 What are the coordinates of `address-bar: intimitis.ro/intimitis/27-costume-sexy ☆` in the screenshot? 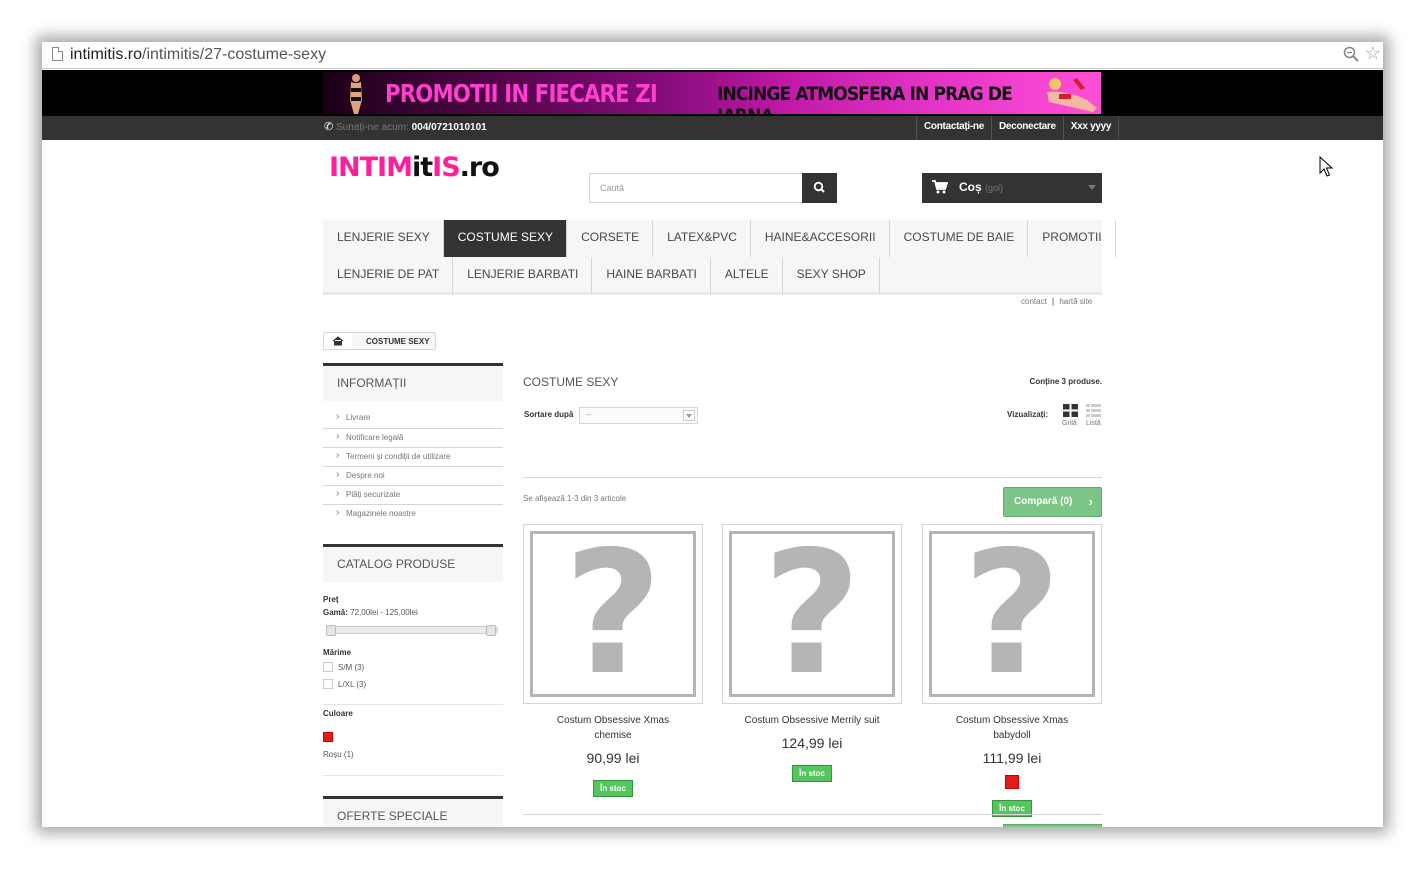 It's located at (712, 55).